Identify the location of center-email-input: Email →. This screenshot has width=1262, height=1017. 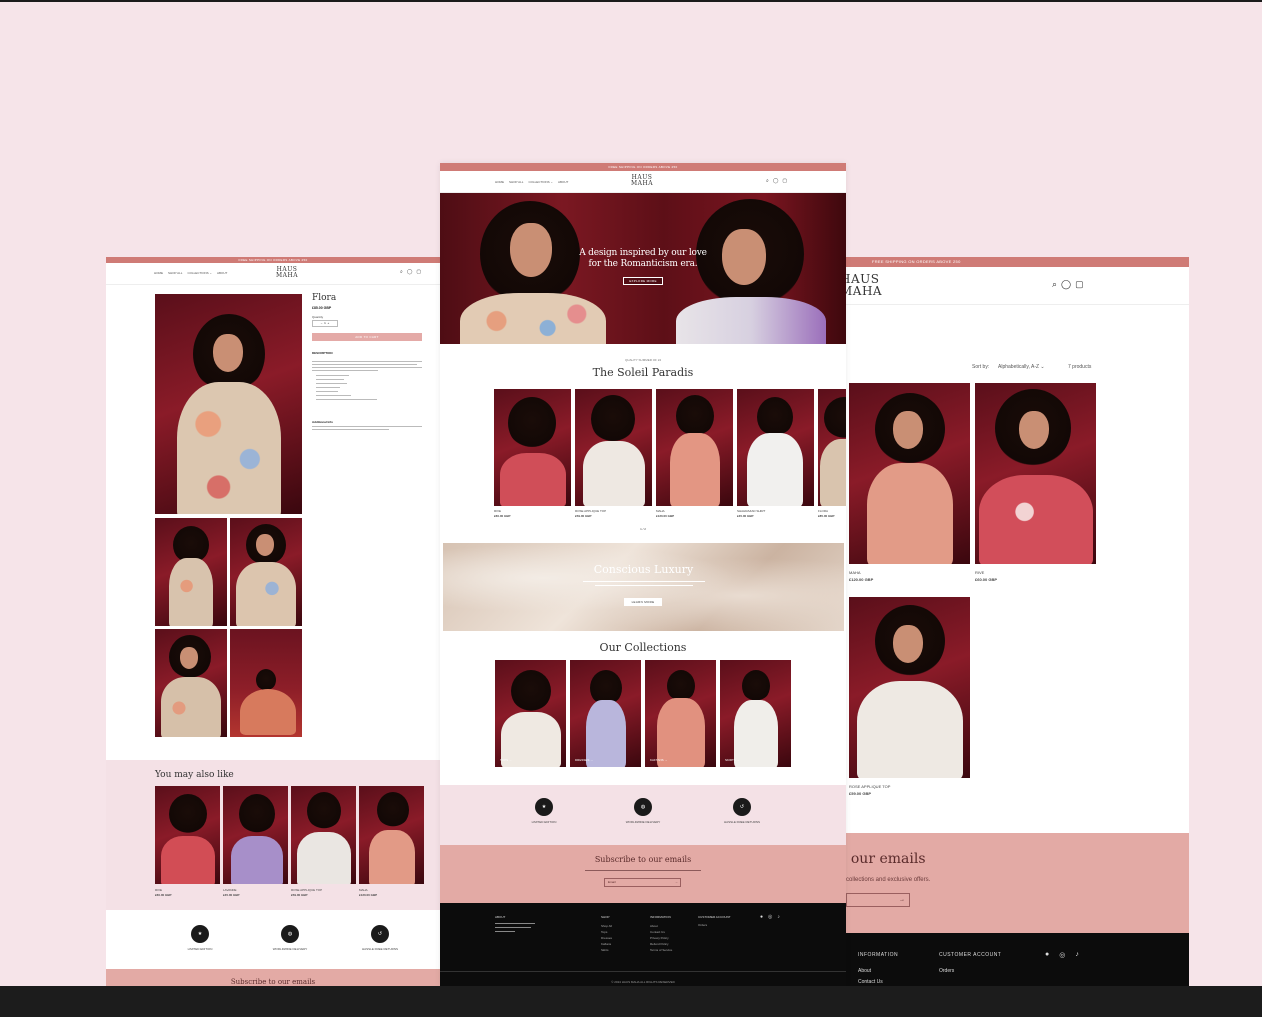
(642, 882).